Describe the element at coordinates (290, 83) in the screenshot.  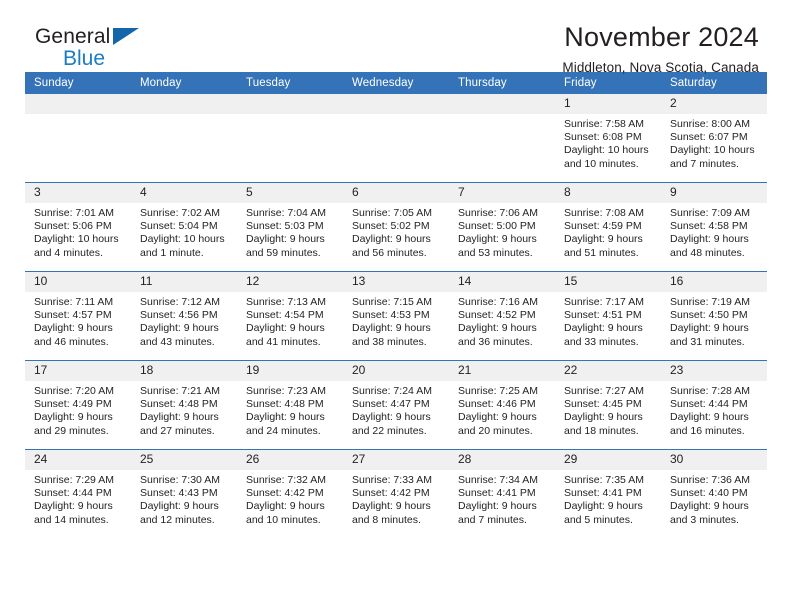
I see `weekday-header-tuesday: Tuesday` at that location.